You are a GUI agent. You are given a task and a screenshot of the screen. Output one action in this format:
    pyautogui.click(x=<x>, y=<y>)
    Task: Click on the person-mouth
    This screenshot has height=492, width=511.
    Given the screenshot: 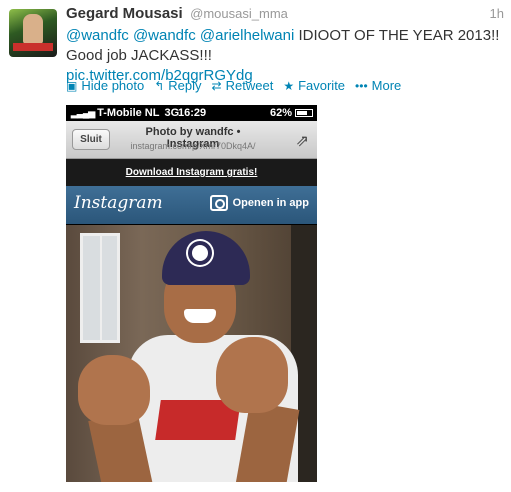 What is the action you would take?
    pyautogui.click(x=200, y=316)
    